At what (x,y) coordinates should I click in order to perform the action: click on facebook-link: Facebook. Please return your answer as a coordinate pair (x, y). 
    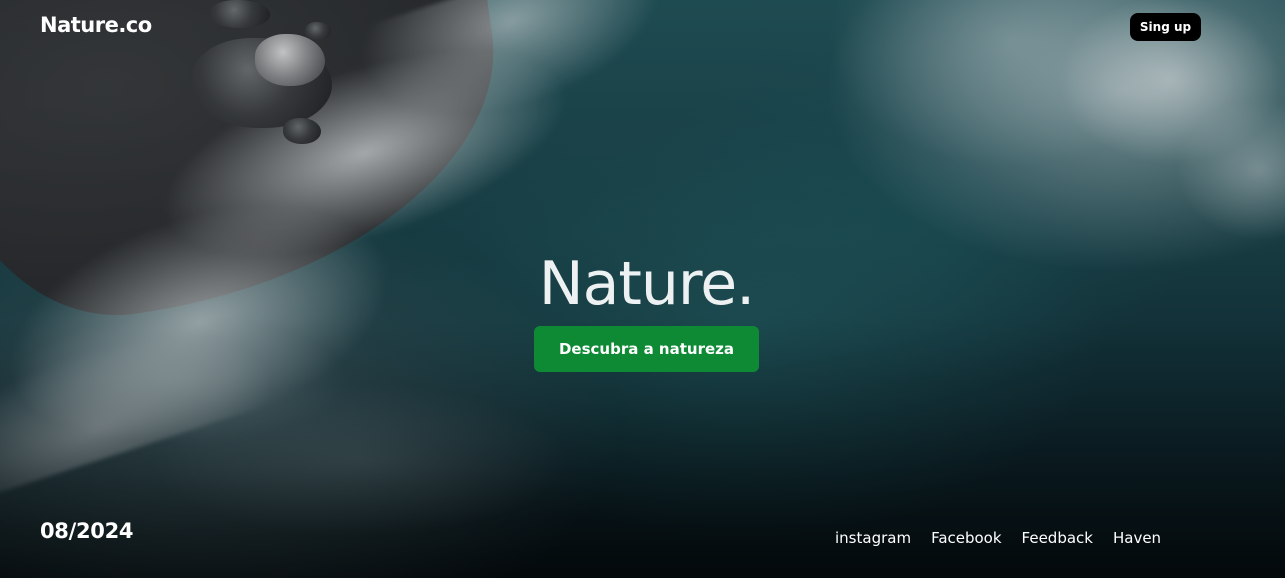
    Looking at the image, I should click on (966, 538).